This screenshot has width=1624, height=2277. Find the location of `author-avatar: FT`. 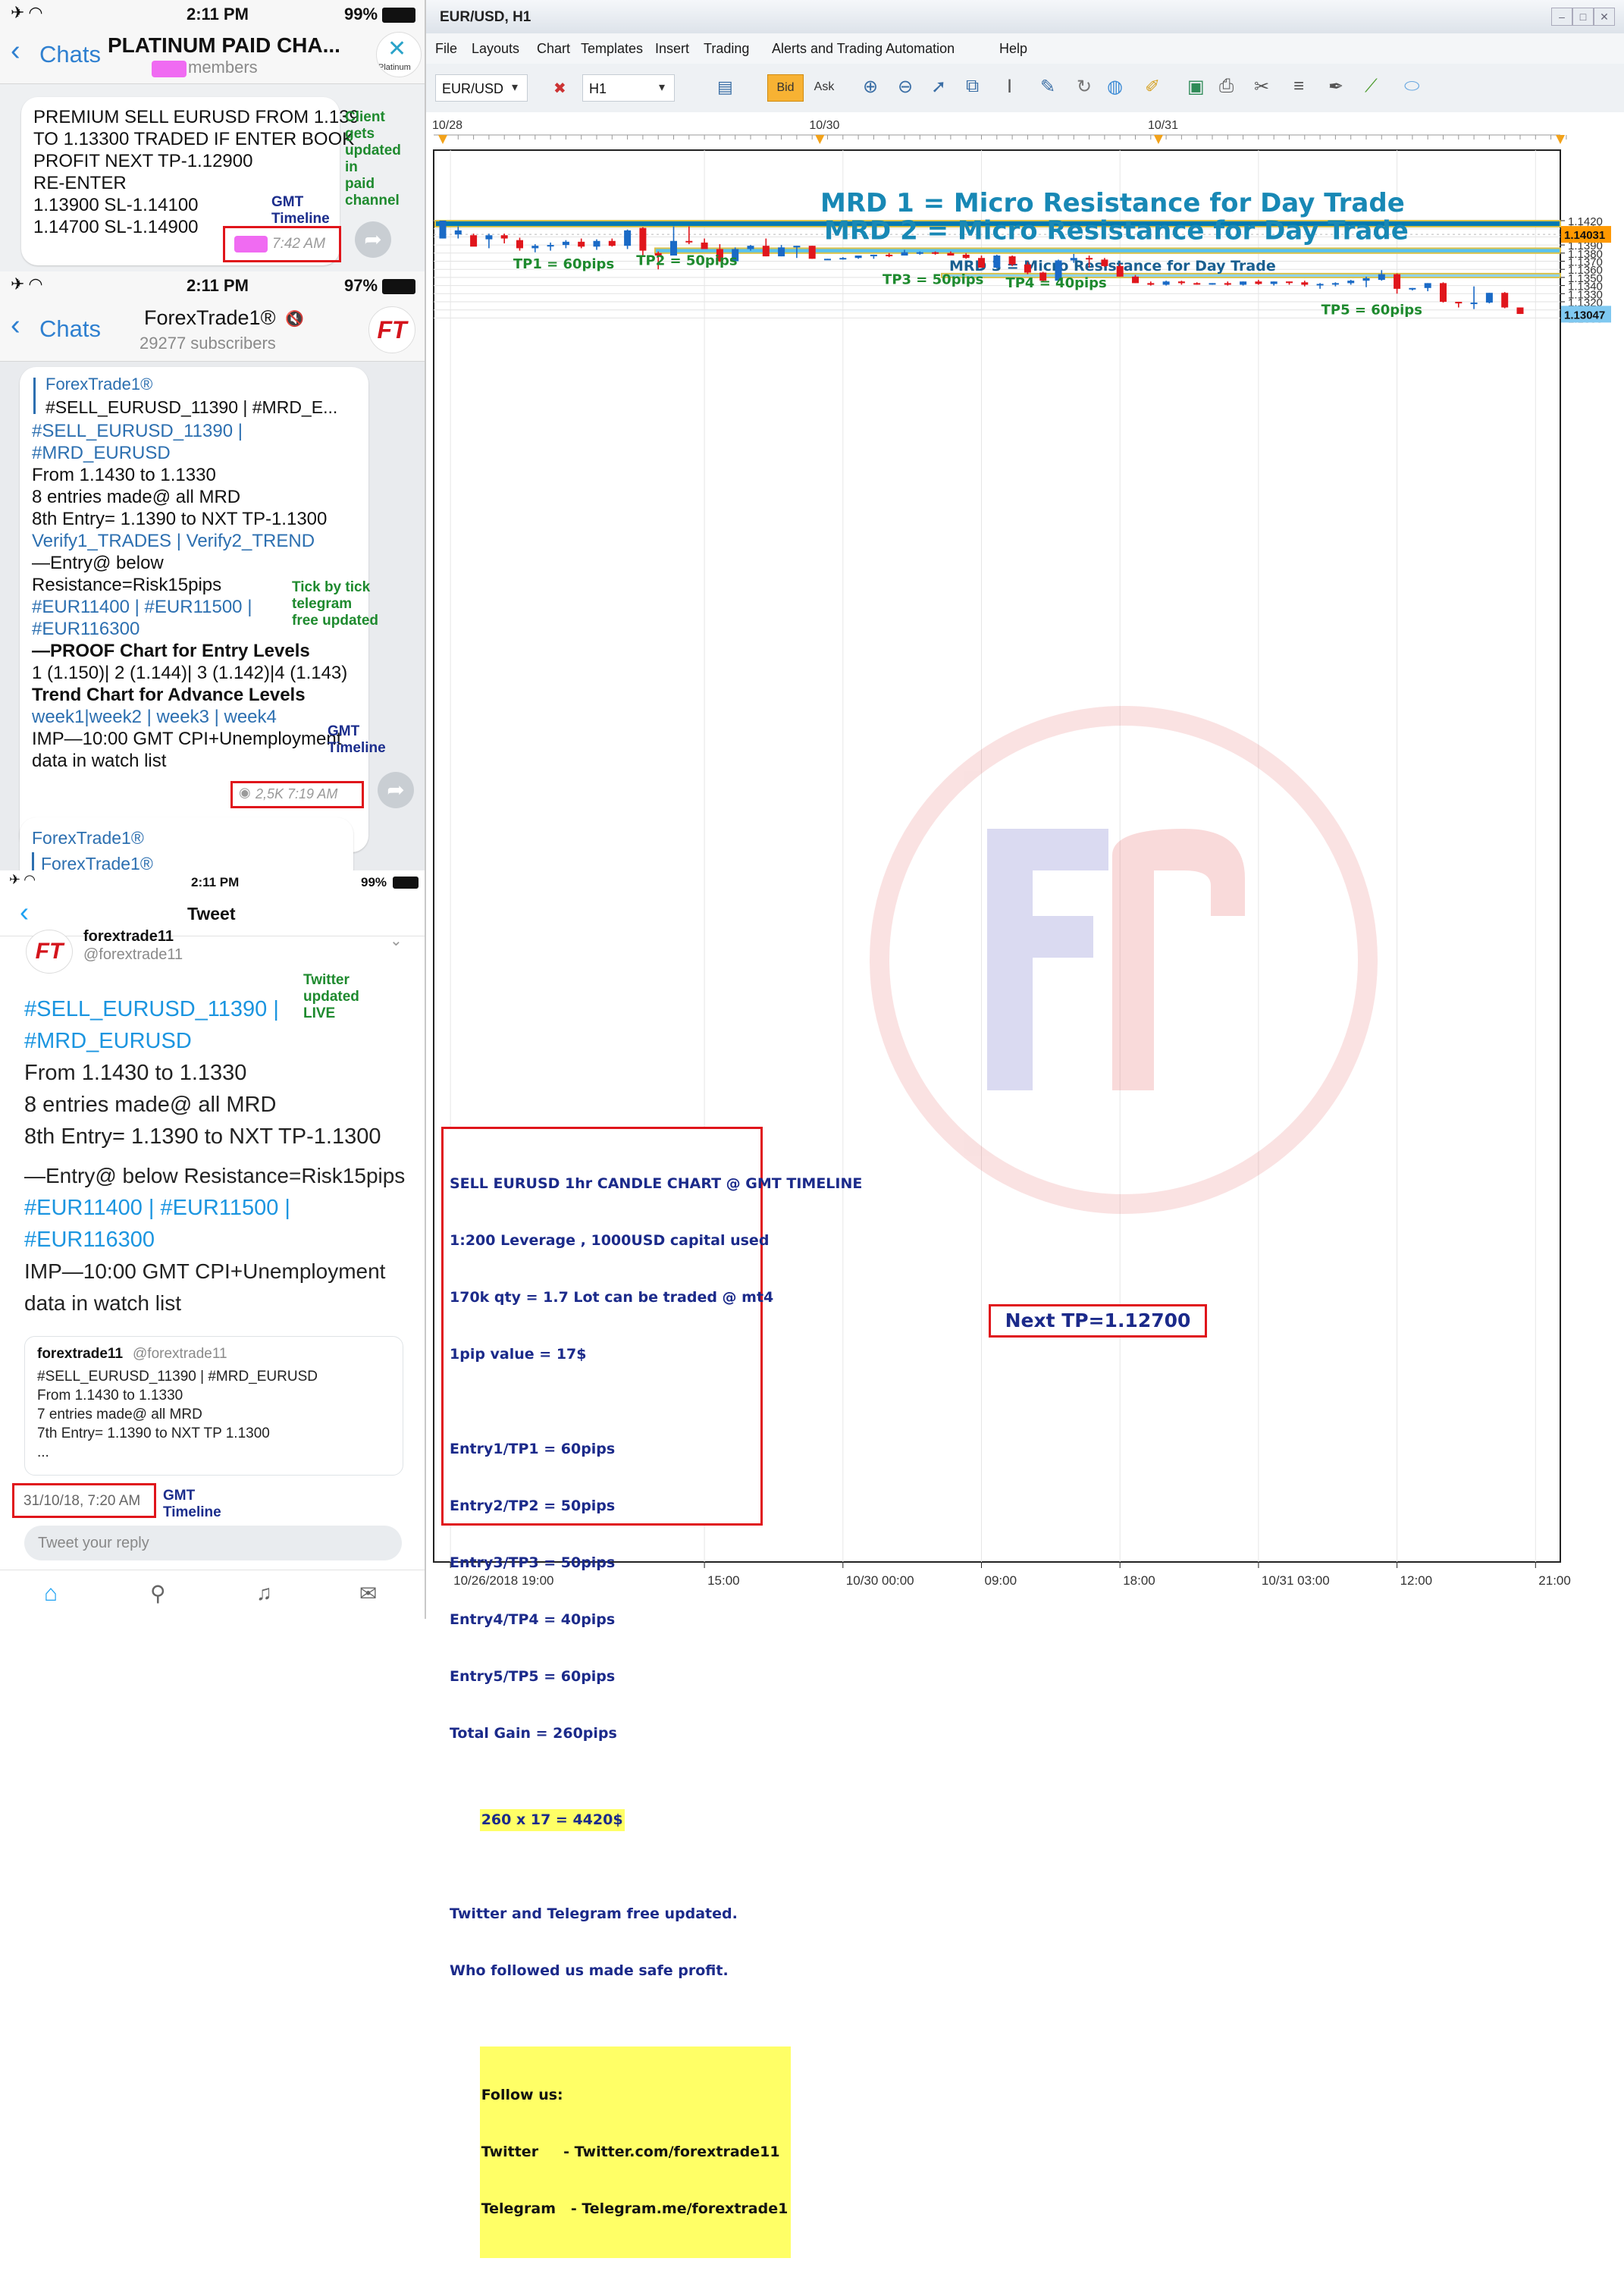

author-avatar: FT is located at coordinates (49, 952).